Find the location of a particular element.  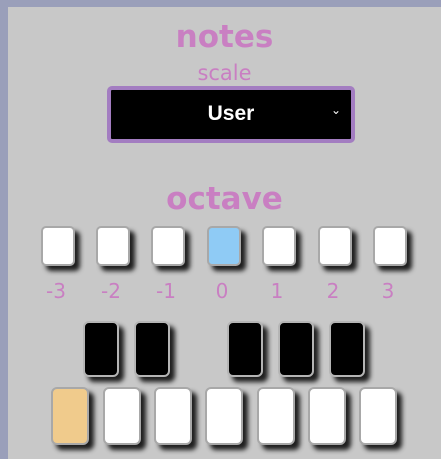

scale-label: scale is located at coordinates (224, 73).